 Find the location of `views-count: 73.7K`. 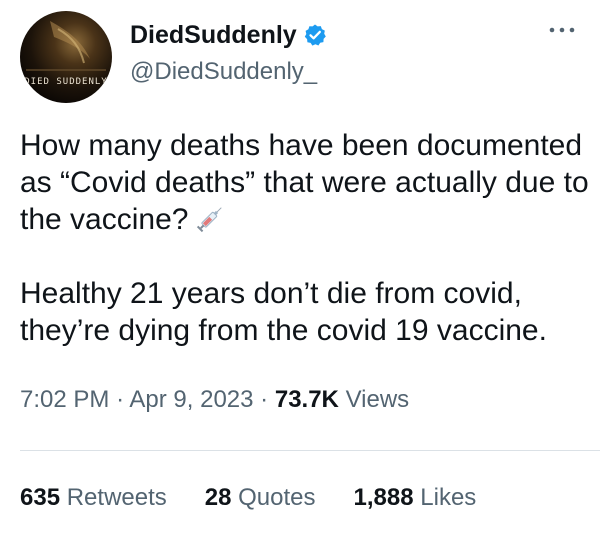

views-count: 73.7K is located at coordinates (306, 399).